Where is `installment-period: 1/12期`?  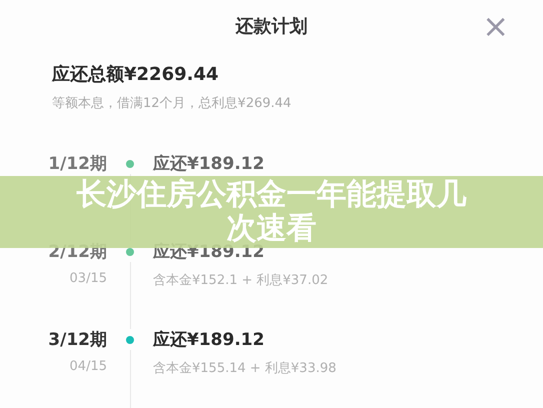 installment-period: 1/12期 is located at coordinates (77, 164).